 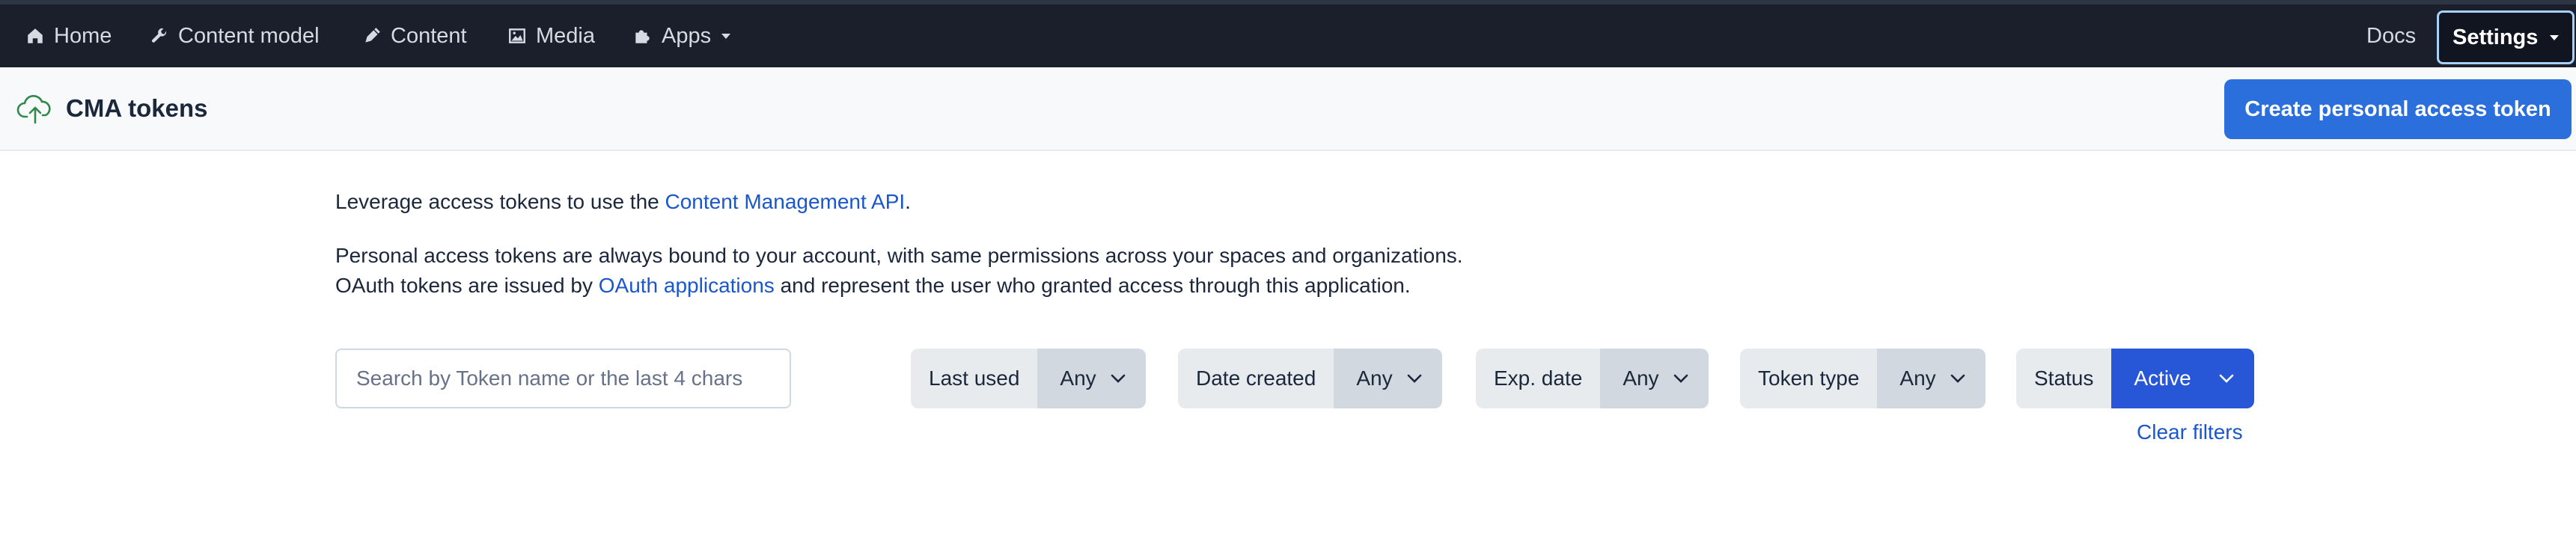 I want to click on home-icon, so click(x=35, y=35).